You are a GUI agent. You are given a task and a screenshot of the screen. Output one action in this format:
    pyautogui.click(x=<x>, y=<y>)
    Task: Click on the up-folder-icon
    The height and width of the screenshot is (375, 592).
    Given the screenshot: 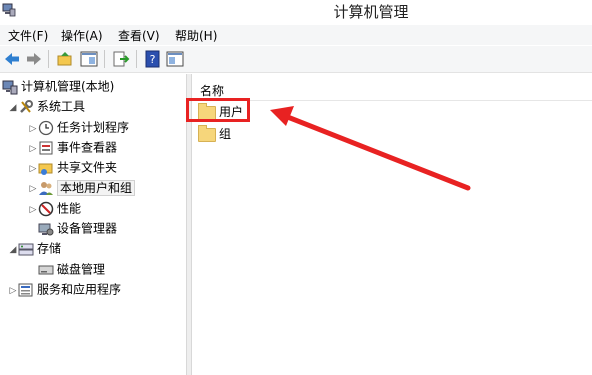 What is the action you would take?
    pyautogui.click(x=65, y=59)
    